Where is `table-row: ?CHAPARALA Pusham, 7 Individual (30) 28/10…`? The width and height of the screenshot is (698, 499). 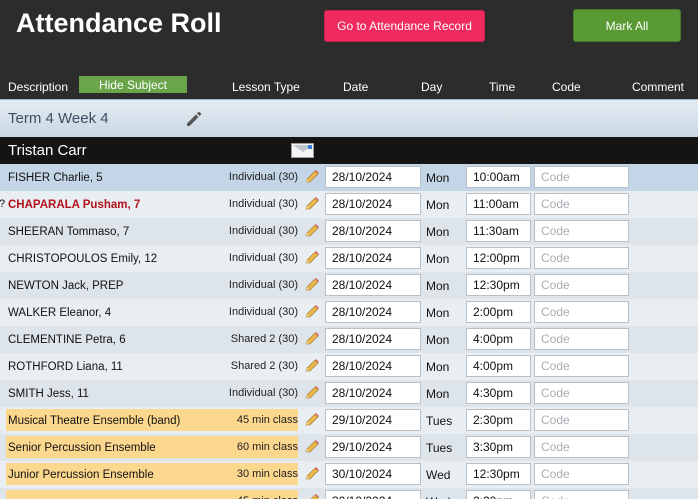
table-row: ?CHAPARALA Pusham, 7 Individual (30) 28/10… is located at coordinates (349, 204).